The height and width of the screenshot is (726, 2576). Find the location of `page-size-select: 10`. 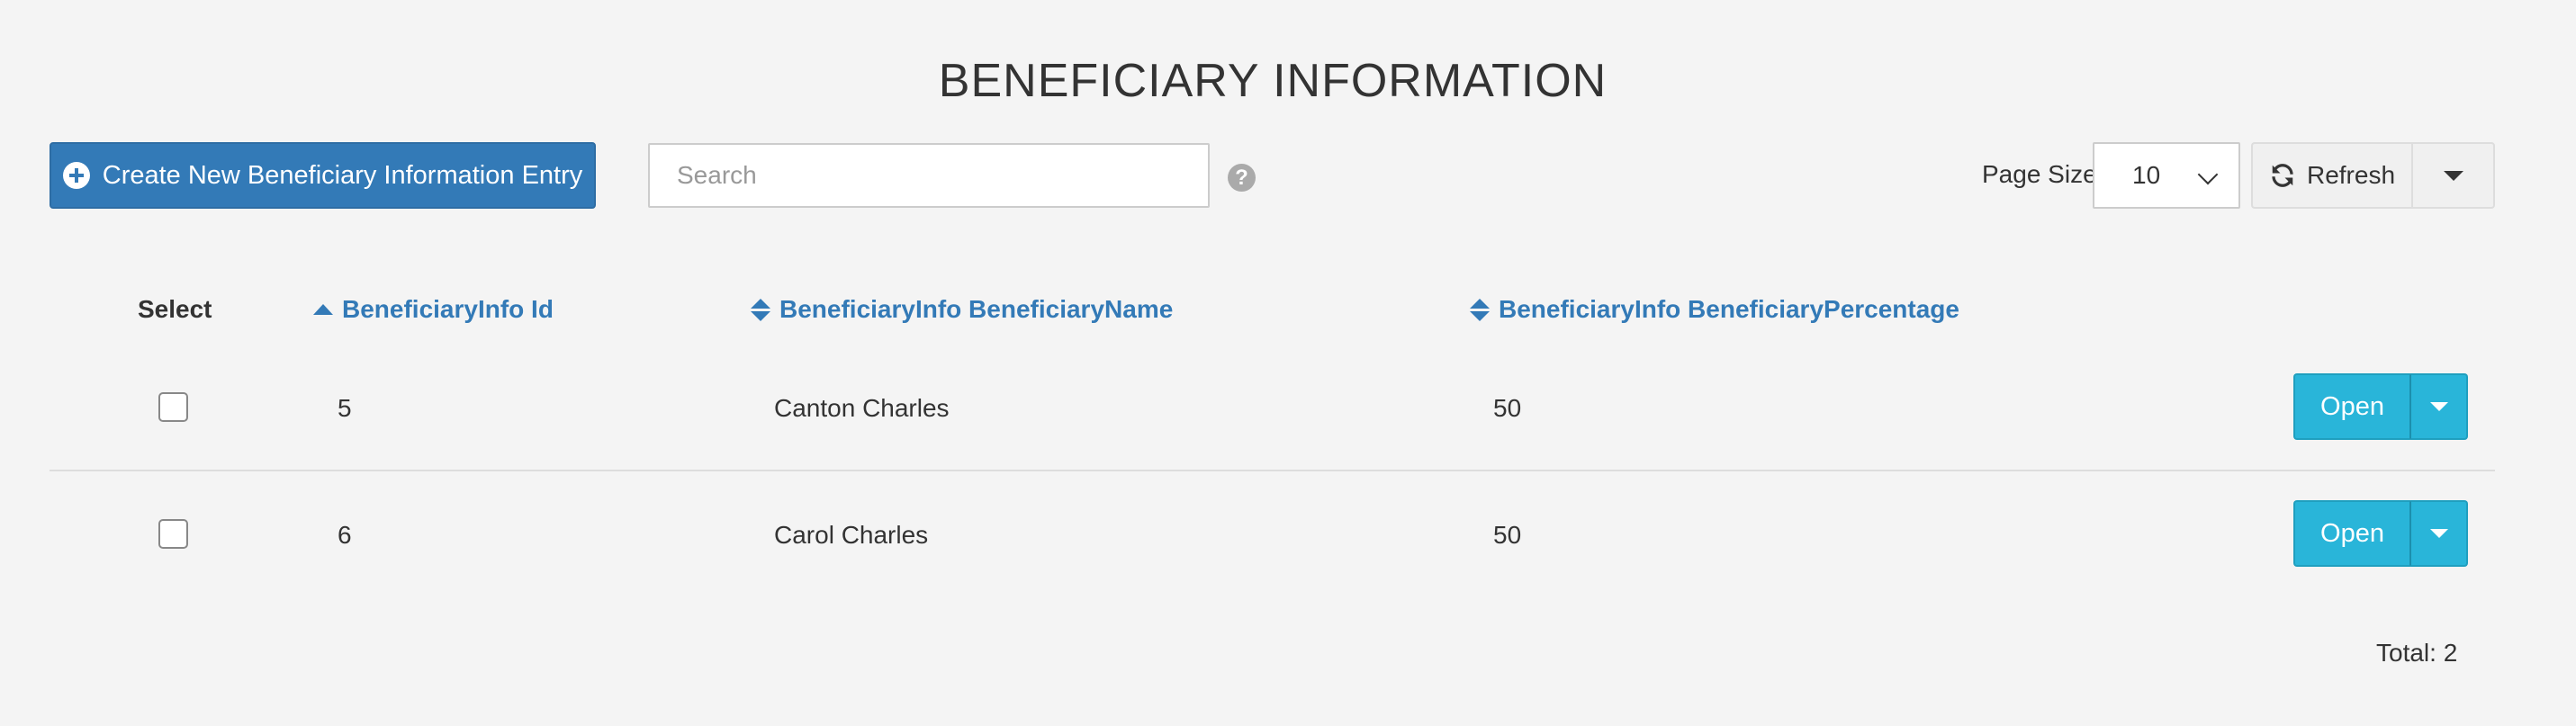

page-size-select: 10 is located at coordinates (2166, 175).